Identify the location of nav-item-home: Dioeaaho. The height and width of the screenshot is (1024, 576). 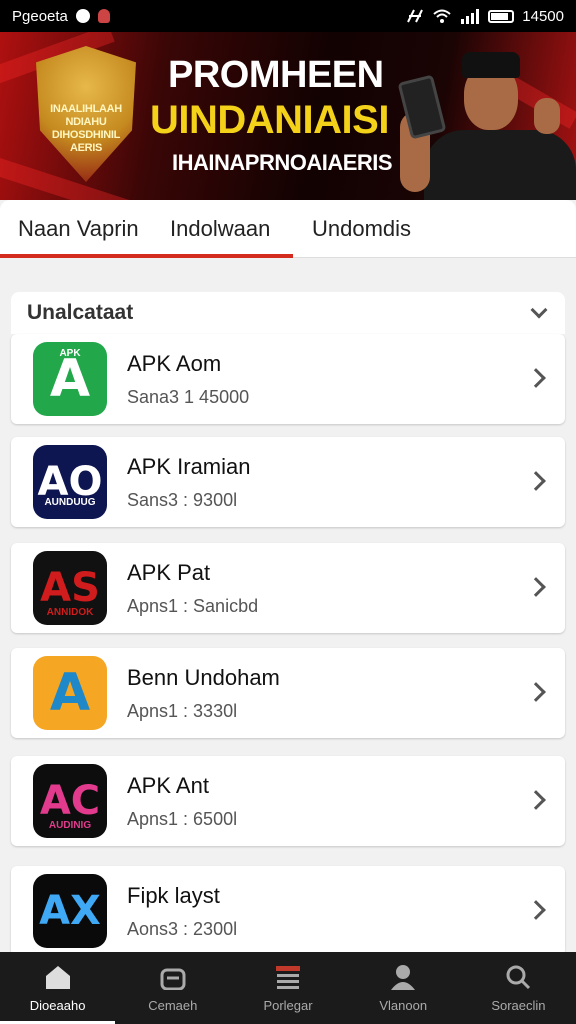
(58, 988).